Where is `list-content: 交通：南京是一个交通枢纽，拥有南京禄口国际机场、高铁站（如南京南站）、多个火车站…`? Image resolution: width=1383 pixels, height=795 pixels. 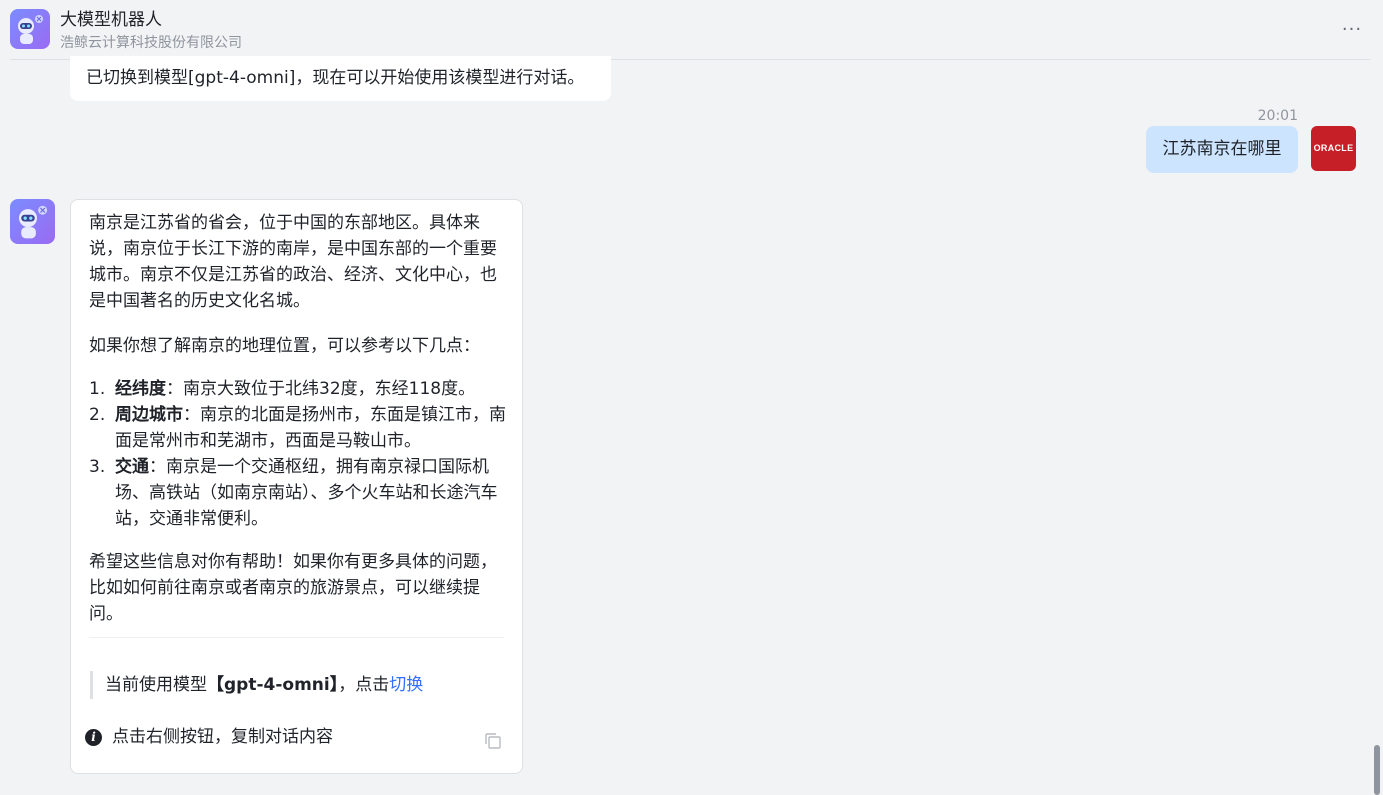 list-content: 交通：南京是一个交通枢纽，拥有南京禄口国际机场、高铁站（如南京南站）、多个火车站… is located at coordinates (312, 493).